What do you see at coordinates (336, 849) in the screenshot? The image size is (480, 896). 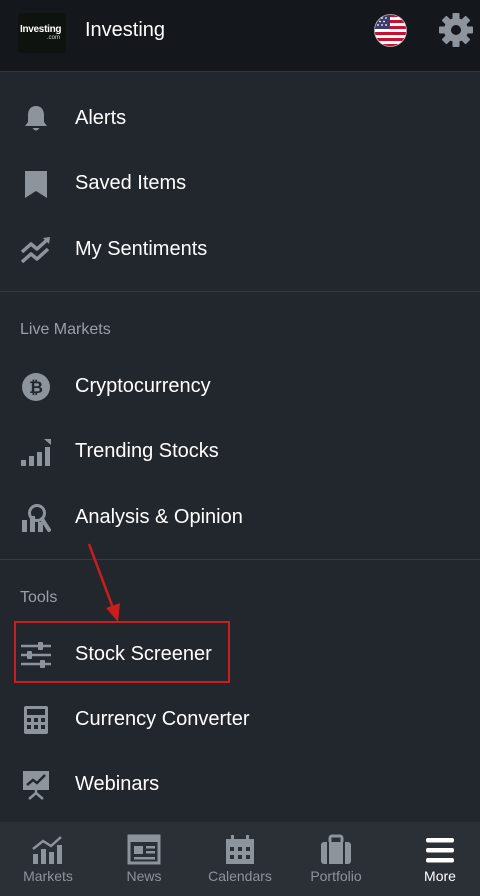 I see `briefcase-icon` at bounding box center [336, 849].